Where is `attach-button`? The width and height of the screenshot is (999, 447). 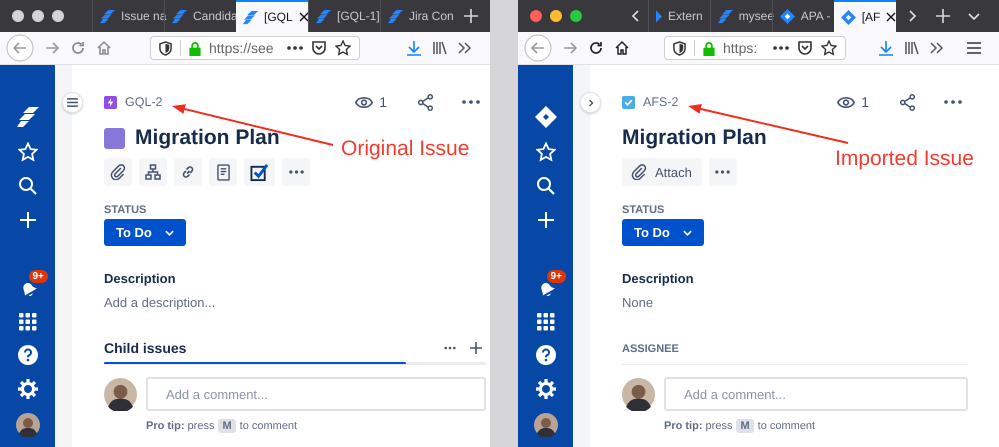 attach-button is located at coordinates (118, 172).